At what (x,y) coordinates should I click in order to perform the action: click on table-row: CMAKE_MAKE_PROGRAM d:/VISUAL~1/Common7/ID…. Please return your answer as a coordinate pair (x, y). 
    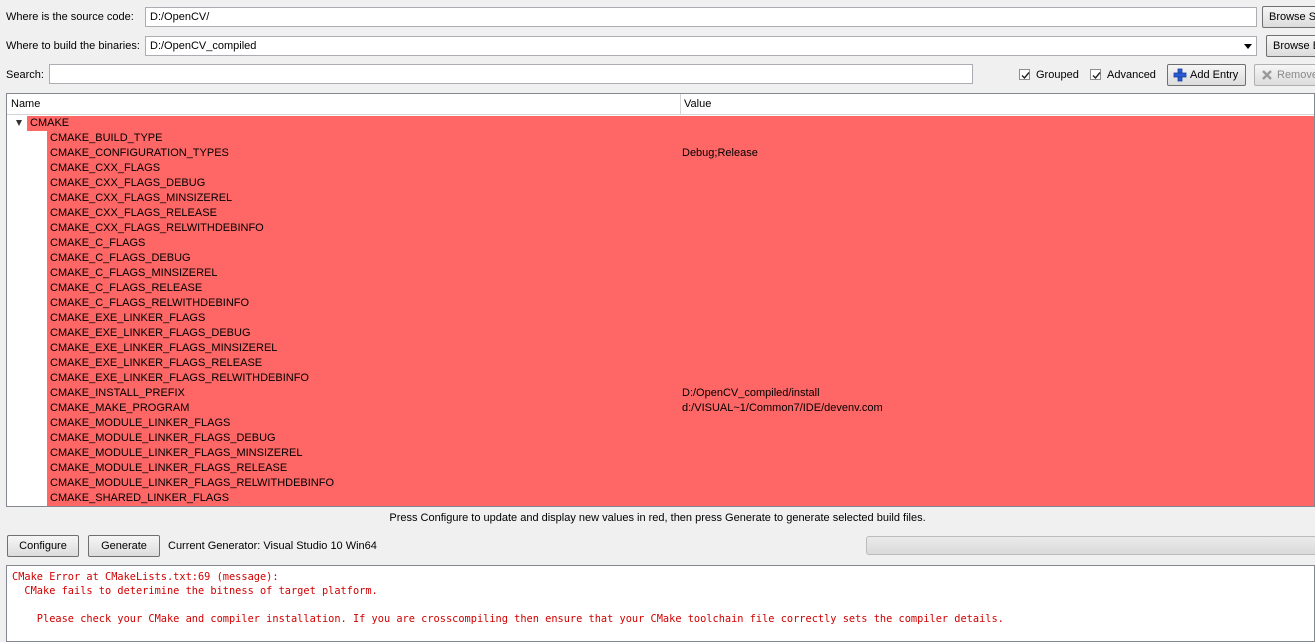
    Looking at the image, I should click on (660, 408).